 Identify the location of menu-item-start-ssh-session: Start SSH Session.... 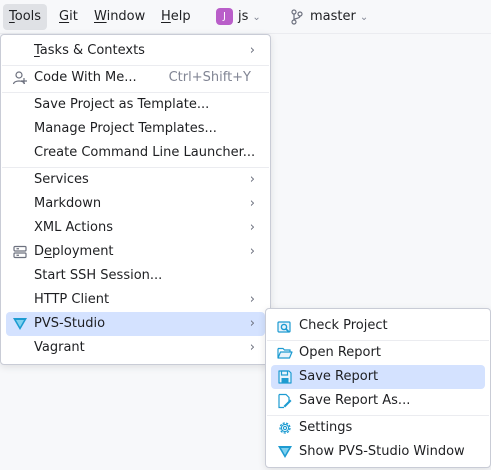
(135, 276).